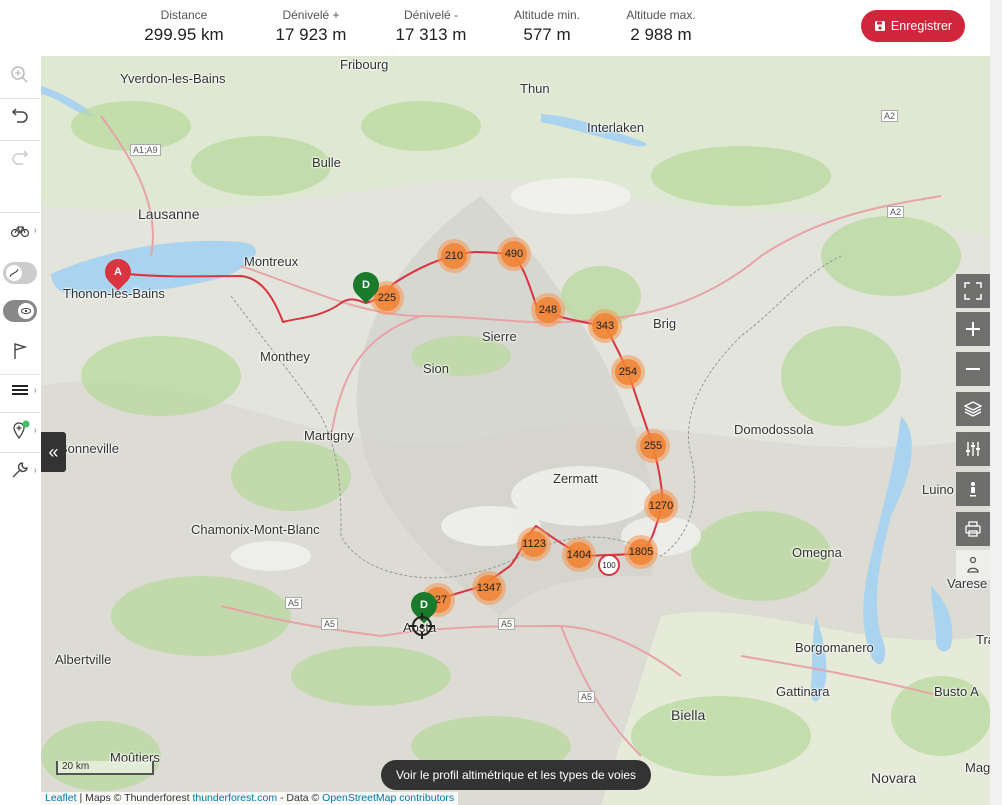  I want to click on cluster-count: 1123, so click(534, 544).